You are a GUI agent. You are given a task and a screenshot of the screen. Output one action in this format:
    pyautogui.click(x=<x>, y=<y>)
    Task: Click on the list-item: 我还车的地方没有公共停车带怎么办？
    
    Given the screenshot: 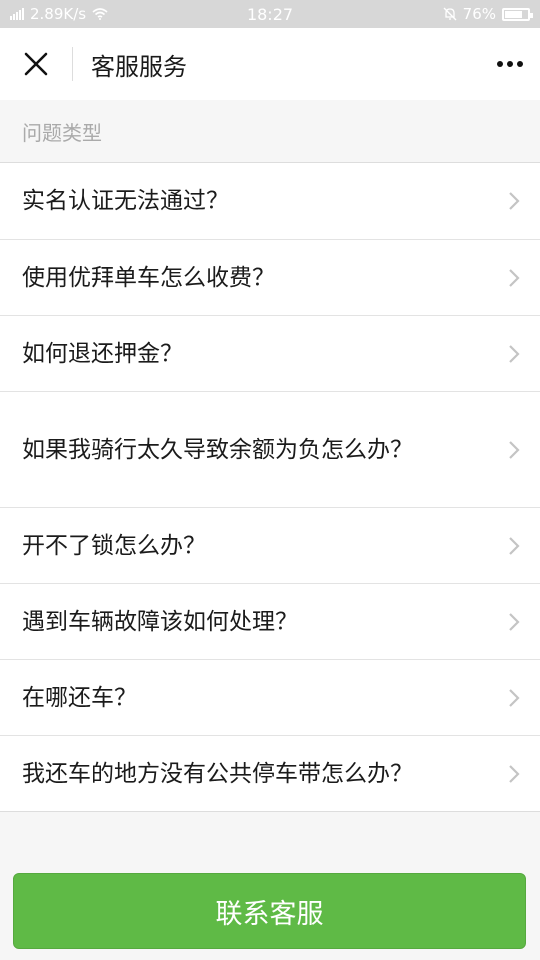 What is the action you would take?
    pyautogui.click(x=270, y=773)
    